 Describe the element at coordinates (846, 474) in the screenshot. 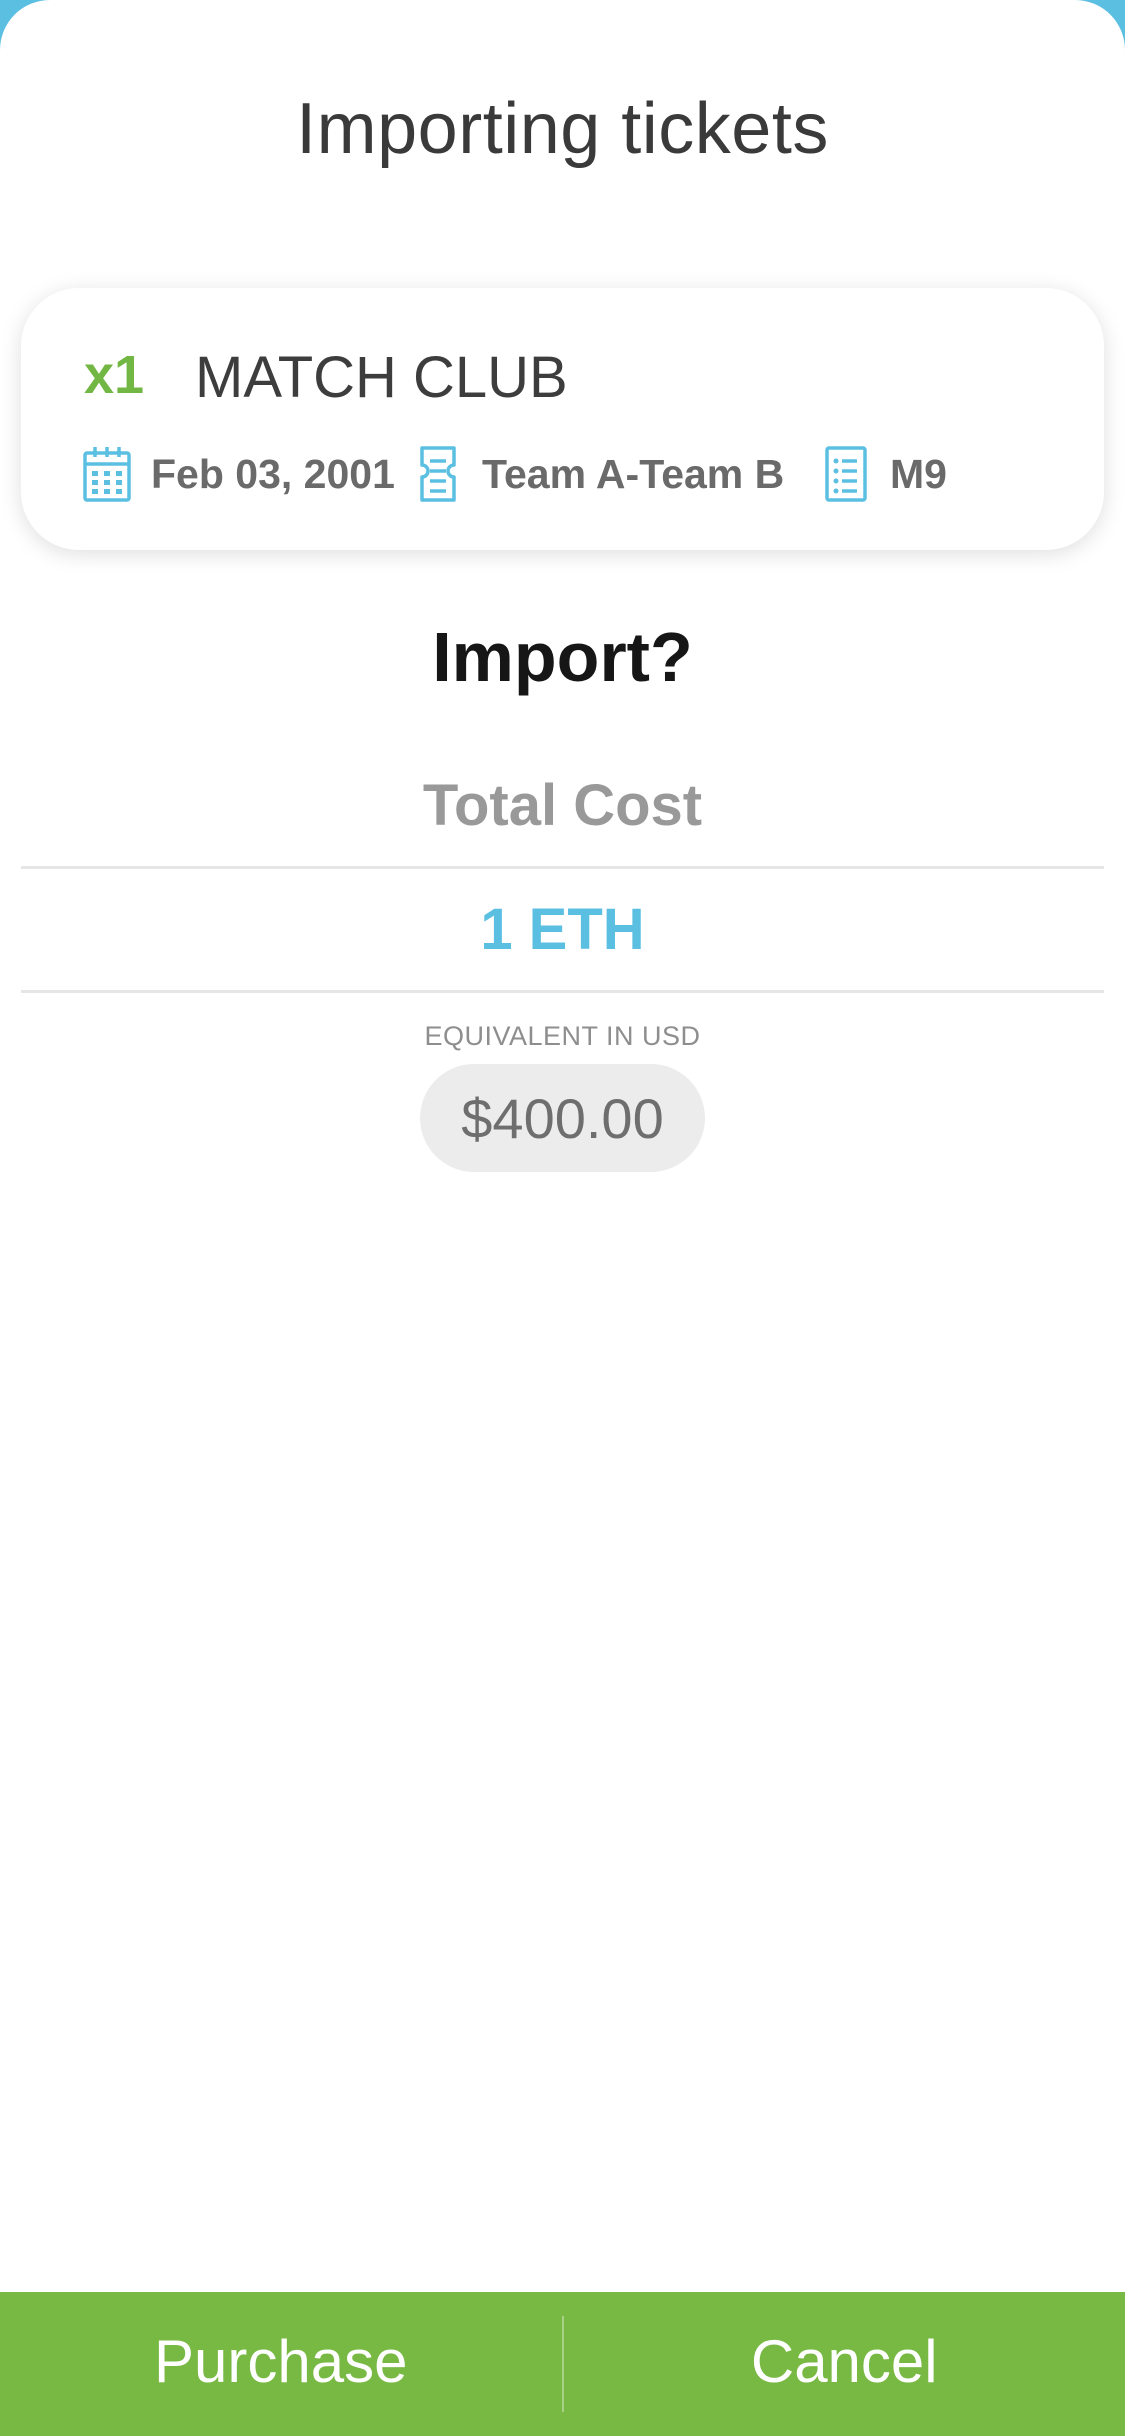

I see `list-document-icon` at that location.